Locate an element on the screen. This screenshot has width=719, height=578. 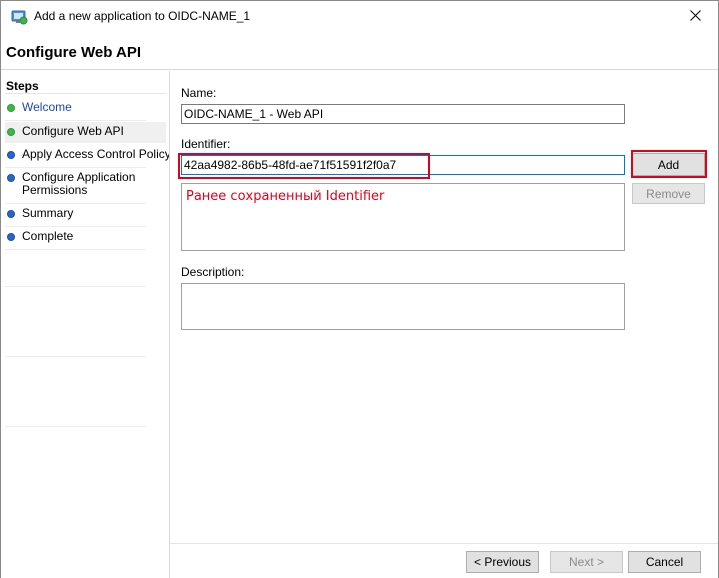
steps-divider is located at coordinates (85, 93).